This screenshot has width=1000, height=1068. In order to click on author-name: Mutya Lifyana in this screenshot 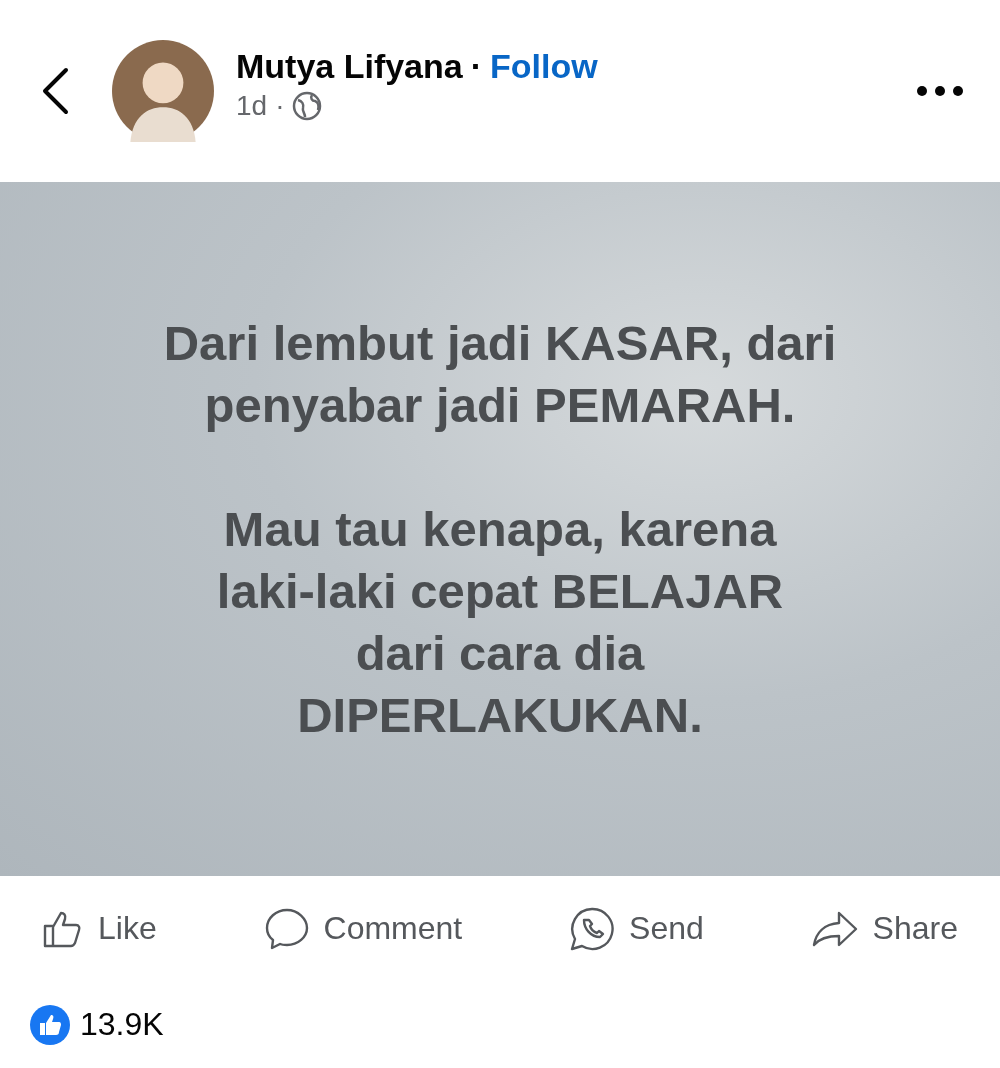, I will do `click(349, 66)`.